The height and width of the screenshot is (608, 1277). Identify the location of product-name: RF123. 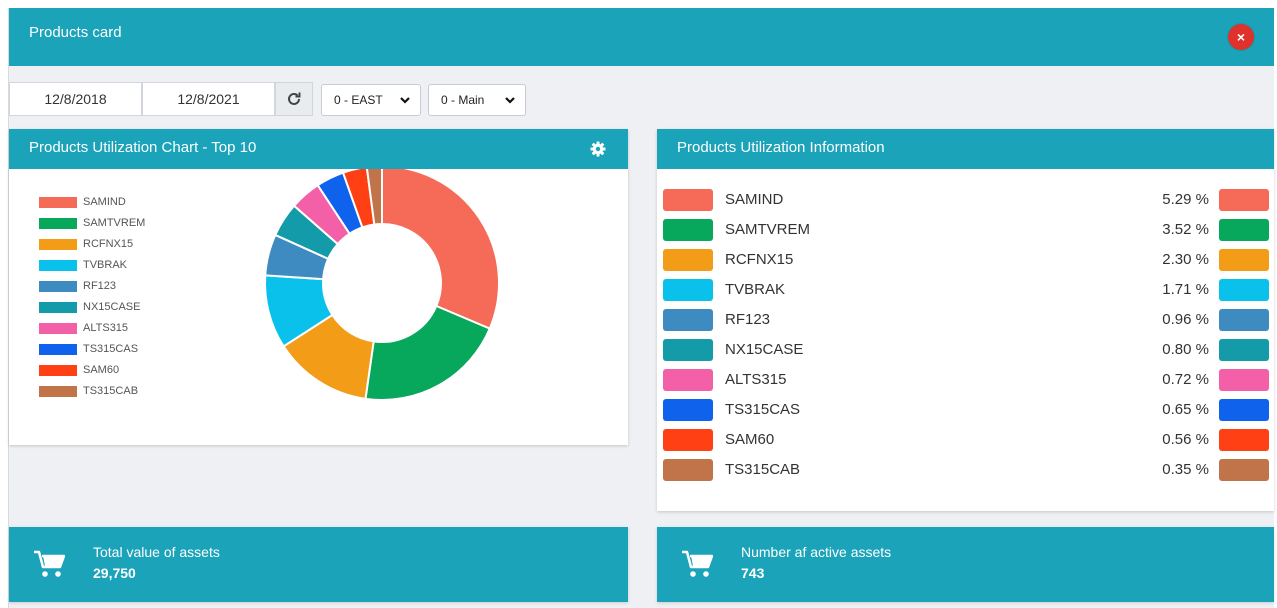
(748, 319).